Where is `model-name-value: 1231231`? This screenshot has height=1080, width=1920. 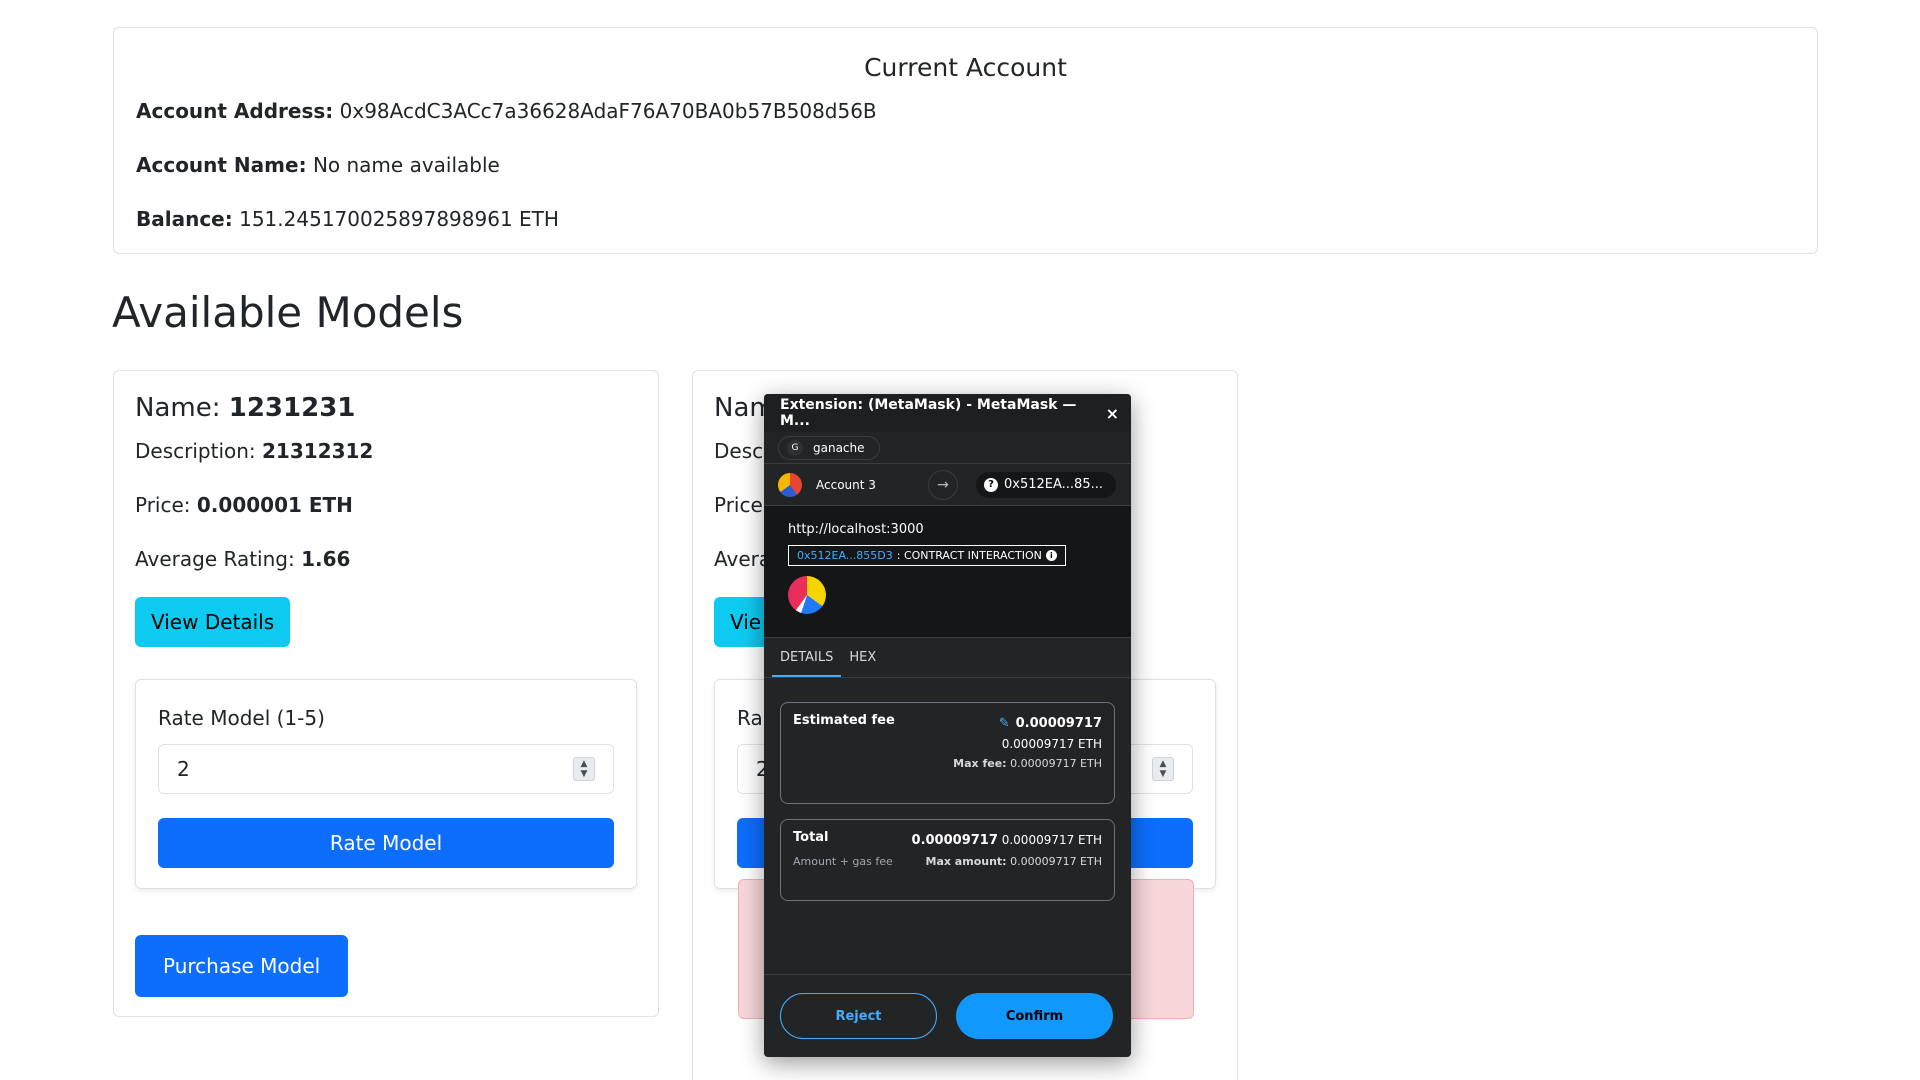
model-name-value: 1231231 is located at coordinates (292, 408).